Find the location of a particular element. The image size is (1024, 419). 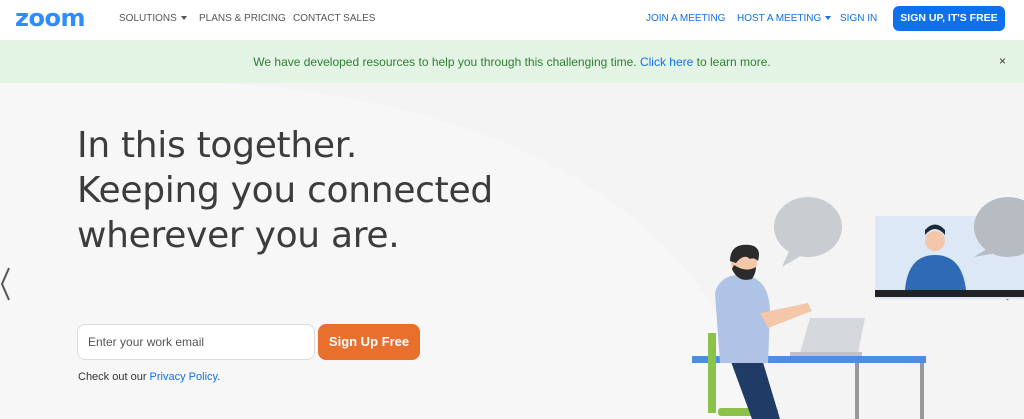

headline-line-2: Keeping you connected is located at coordinates (285, 190).